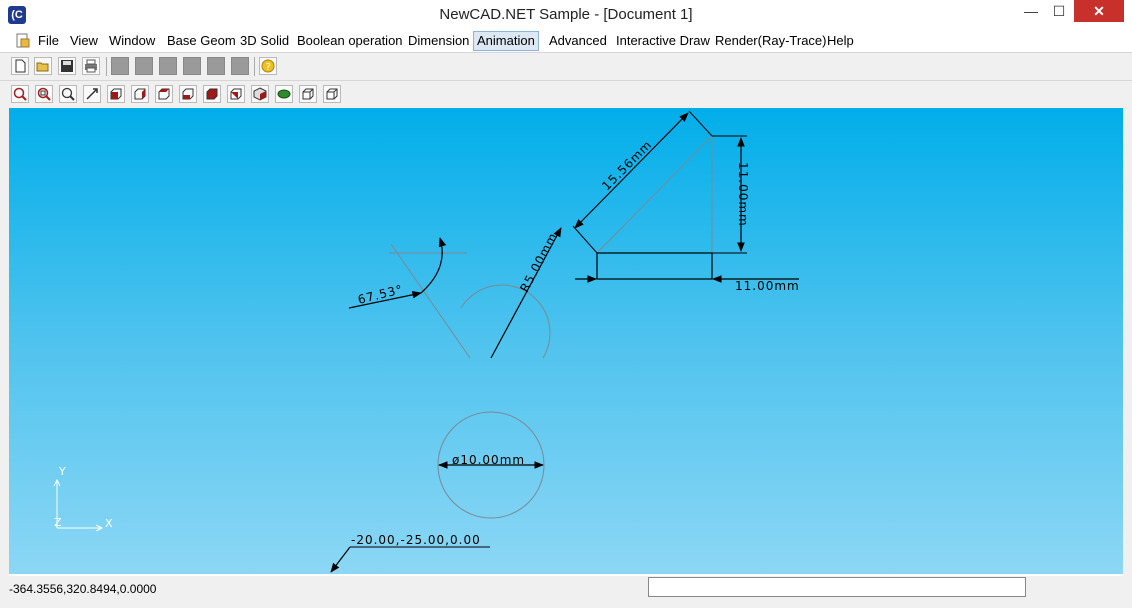  What do you see at coordinates (1127, 342) in the screenshot?
I see `window-frame-right` at bounding box center [1127, 342].